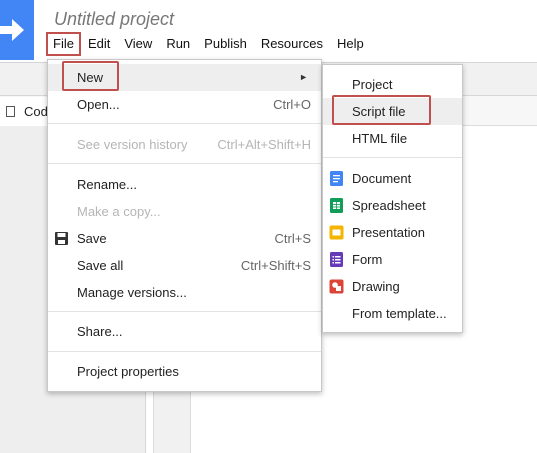 This screenshot has width=537, height=453. I want to click on file-menu-save-all: Save all Ctrl+Shift+S, so click(184, 265).